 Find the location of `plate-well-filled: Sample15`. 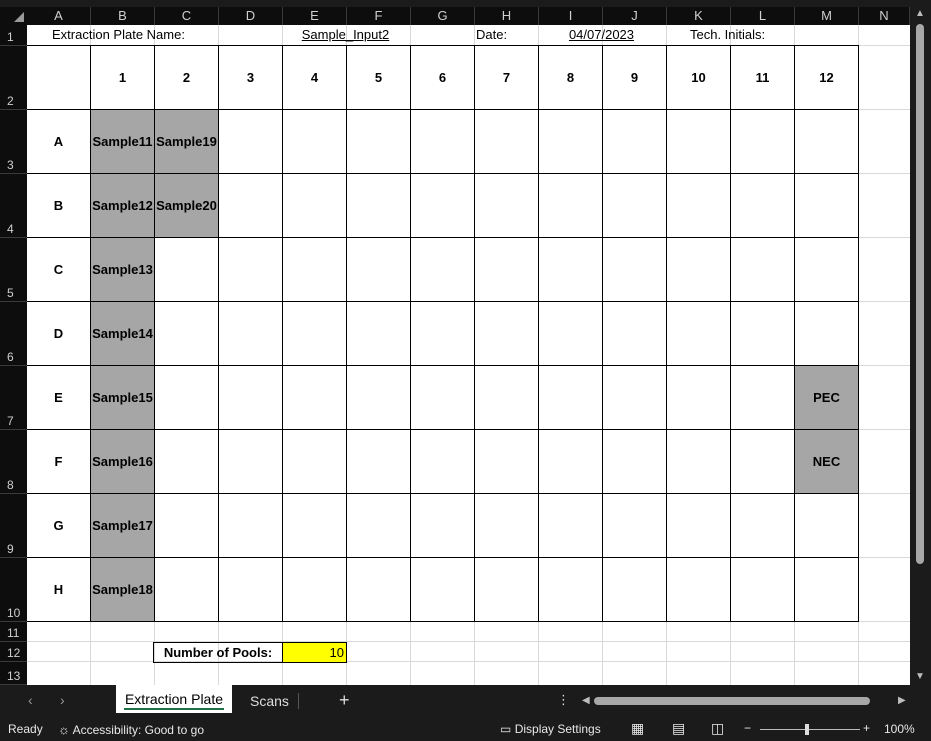

plate-well-filled: Sample15 is located at coordinates (122, 397).